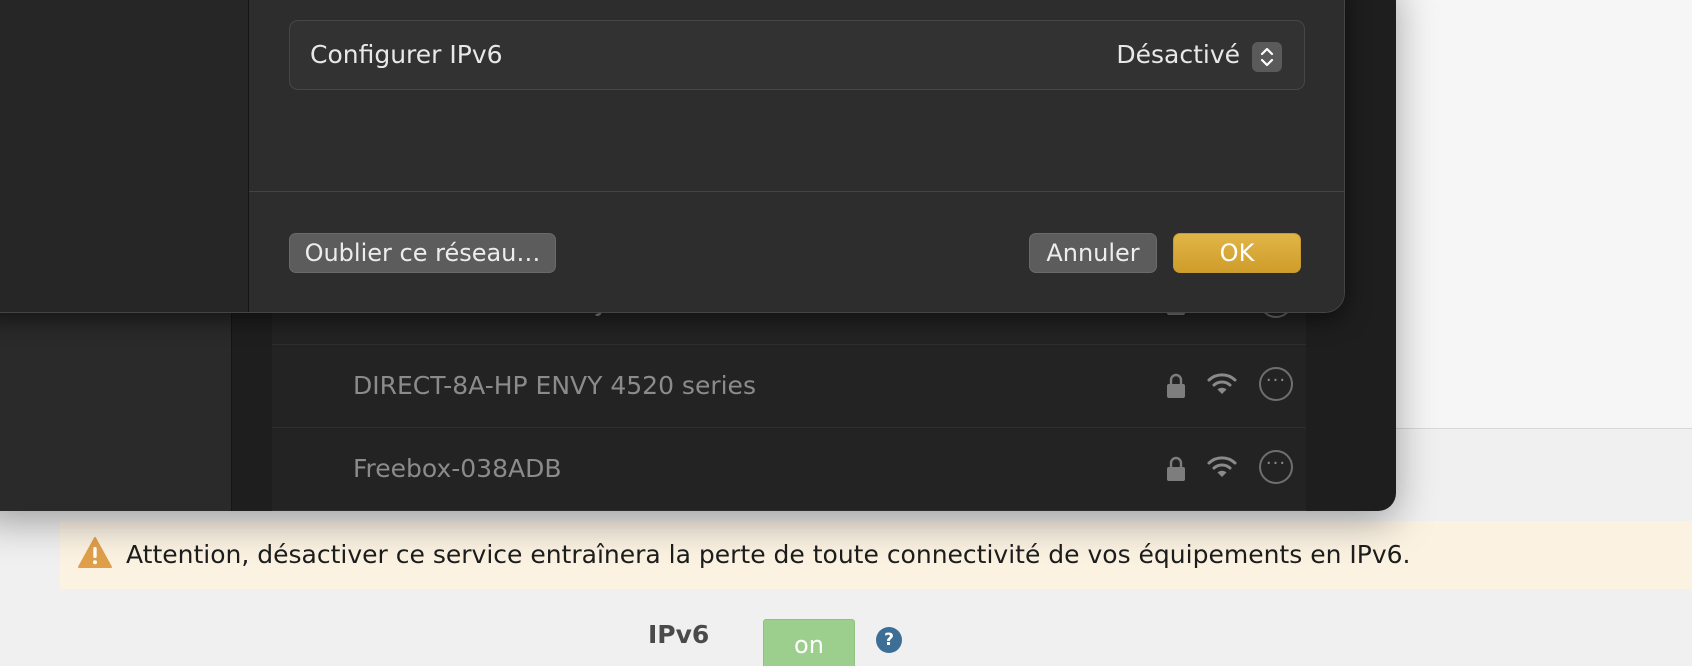  I want to click on help-icon: ?, so click(889, 640).